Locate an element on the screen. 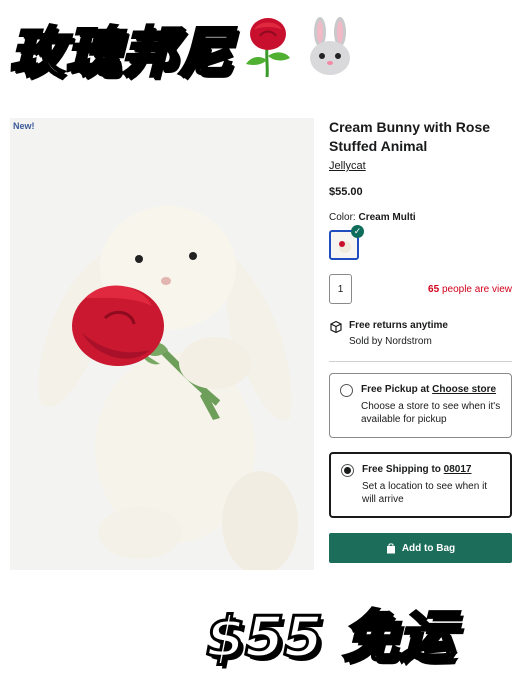 The width and height of the screenshot is (512, 683). color-swatch: ✓ is located at coordinates (346, 242).